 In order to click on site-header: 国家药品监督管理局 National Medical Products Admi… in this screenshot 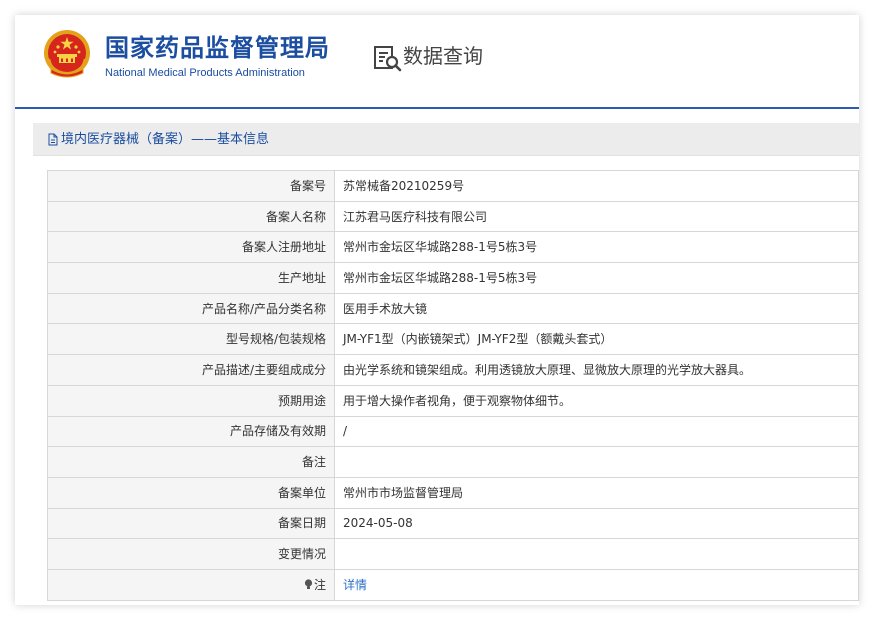, I will do `click(437, 62)`.